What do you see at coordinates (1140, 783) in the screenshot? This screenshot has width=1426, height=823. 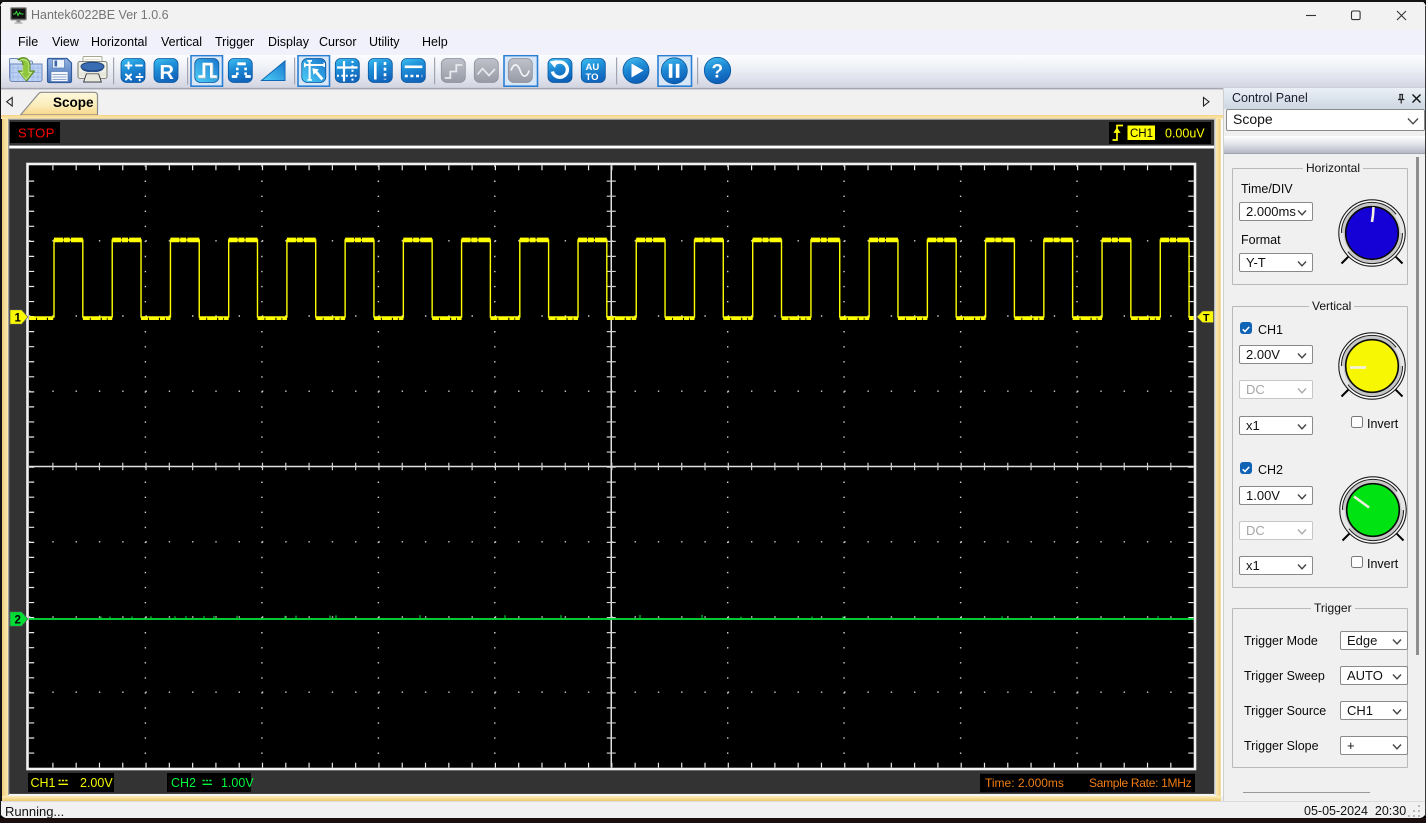 I see `svg-text: Sample Rate: 1MHz` at bounding box center [1140, 783].